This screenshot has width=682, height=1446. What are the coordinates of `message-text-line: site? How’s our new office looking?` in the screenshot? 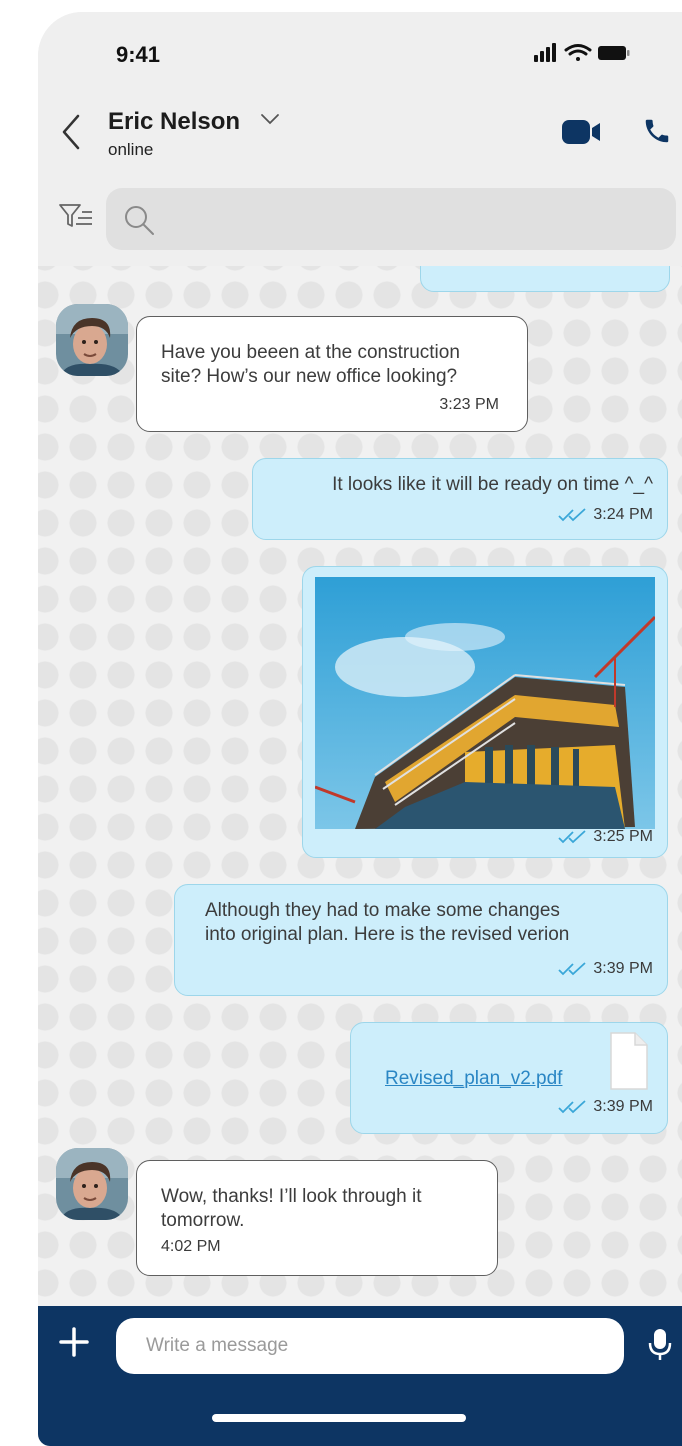 It's located at (309, 376).